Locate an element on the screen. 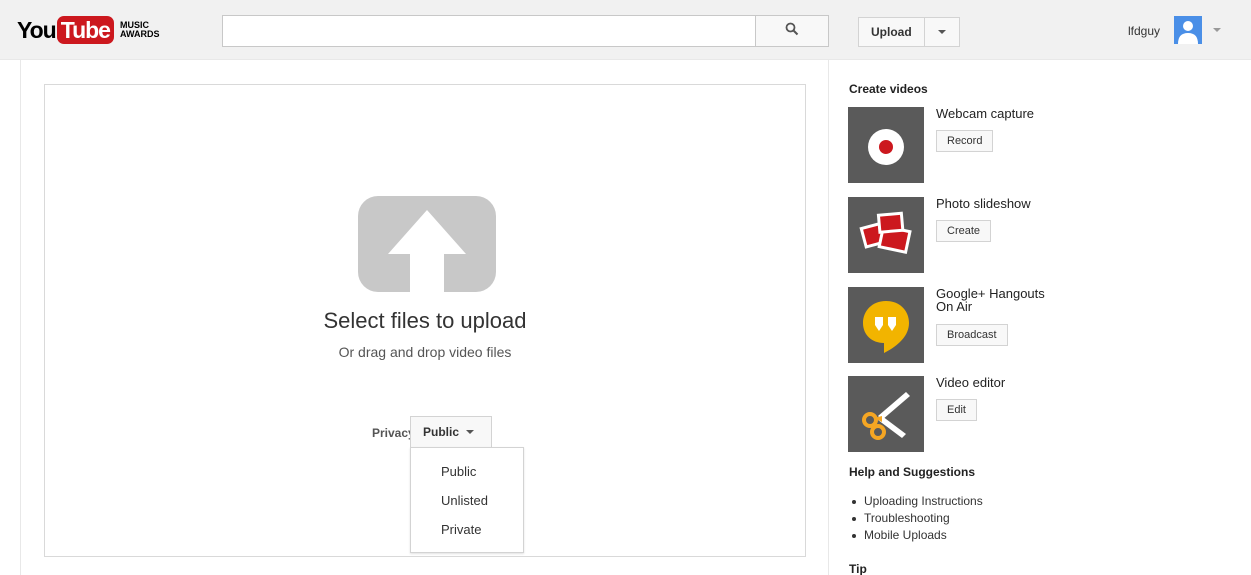  tip-heading: Tip is located at coordinates (858, 568).